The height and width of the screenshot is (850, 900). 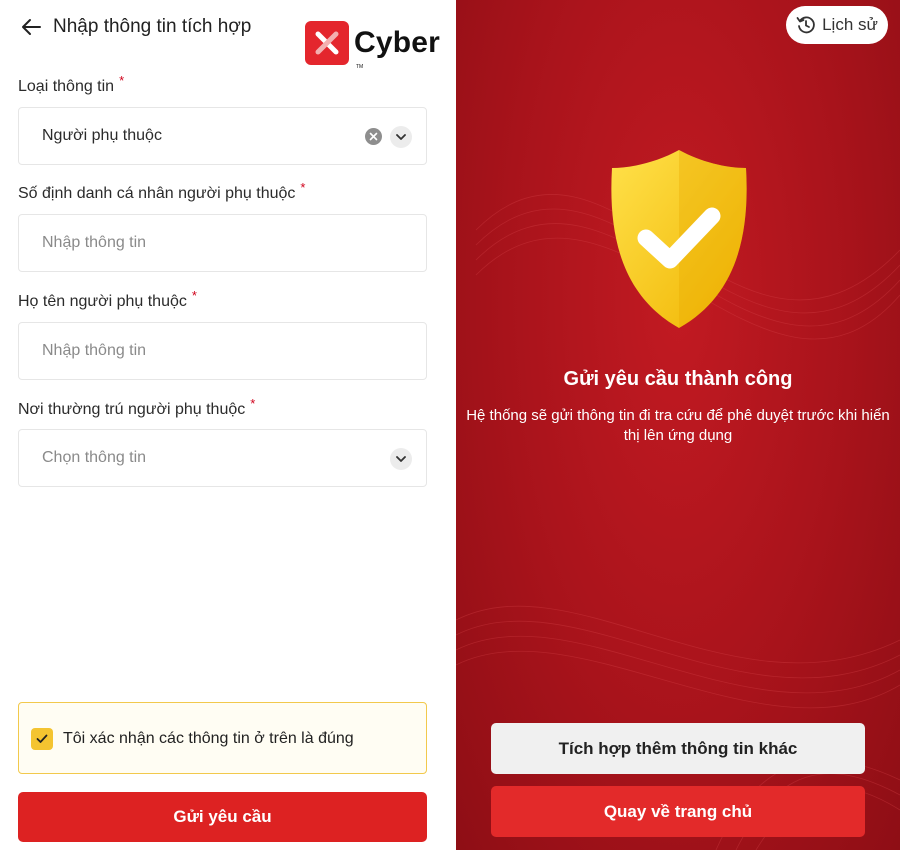 What do you see at coordinates (678, 811) in the screenshot?
I see `back-home-button: Quay về trang chủ` at bounding box center [678, 811].